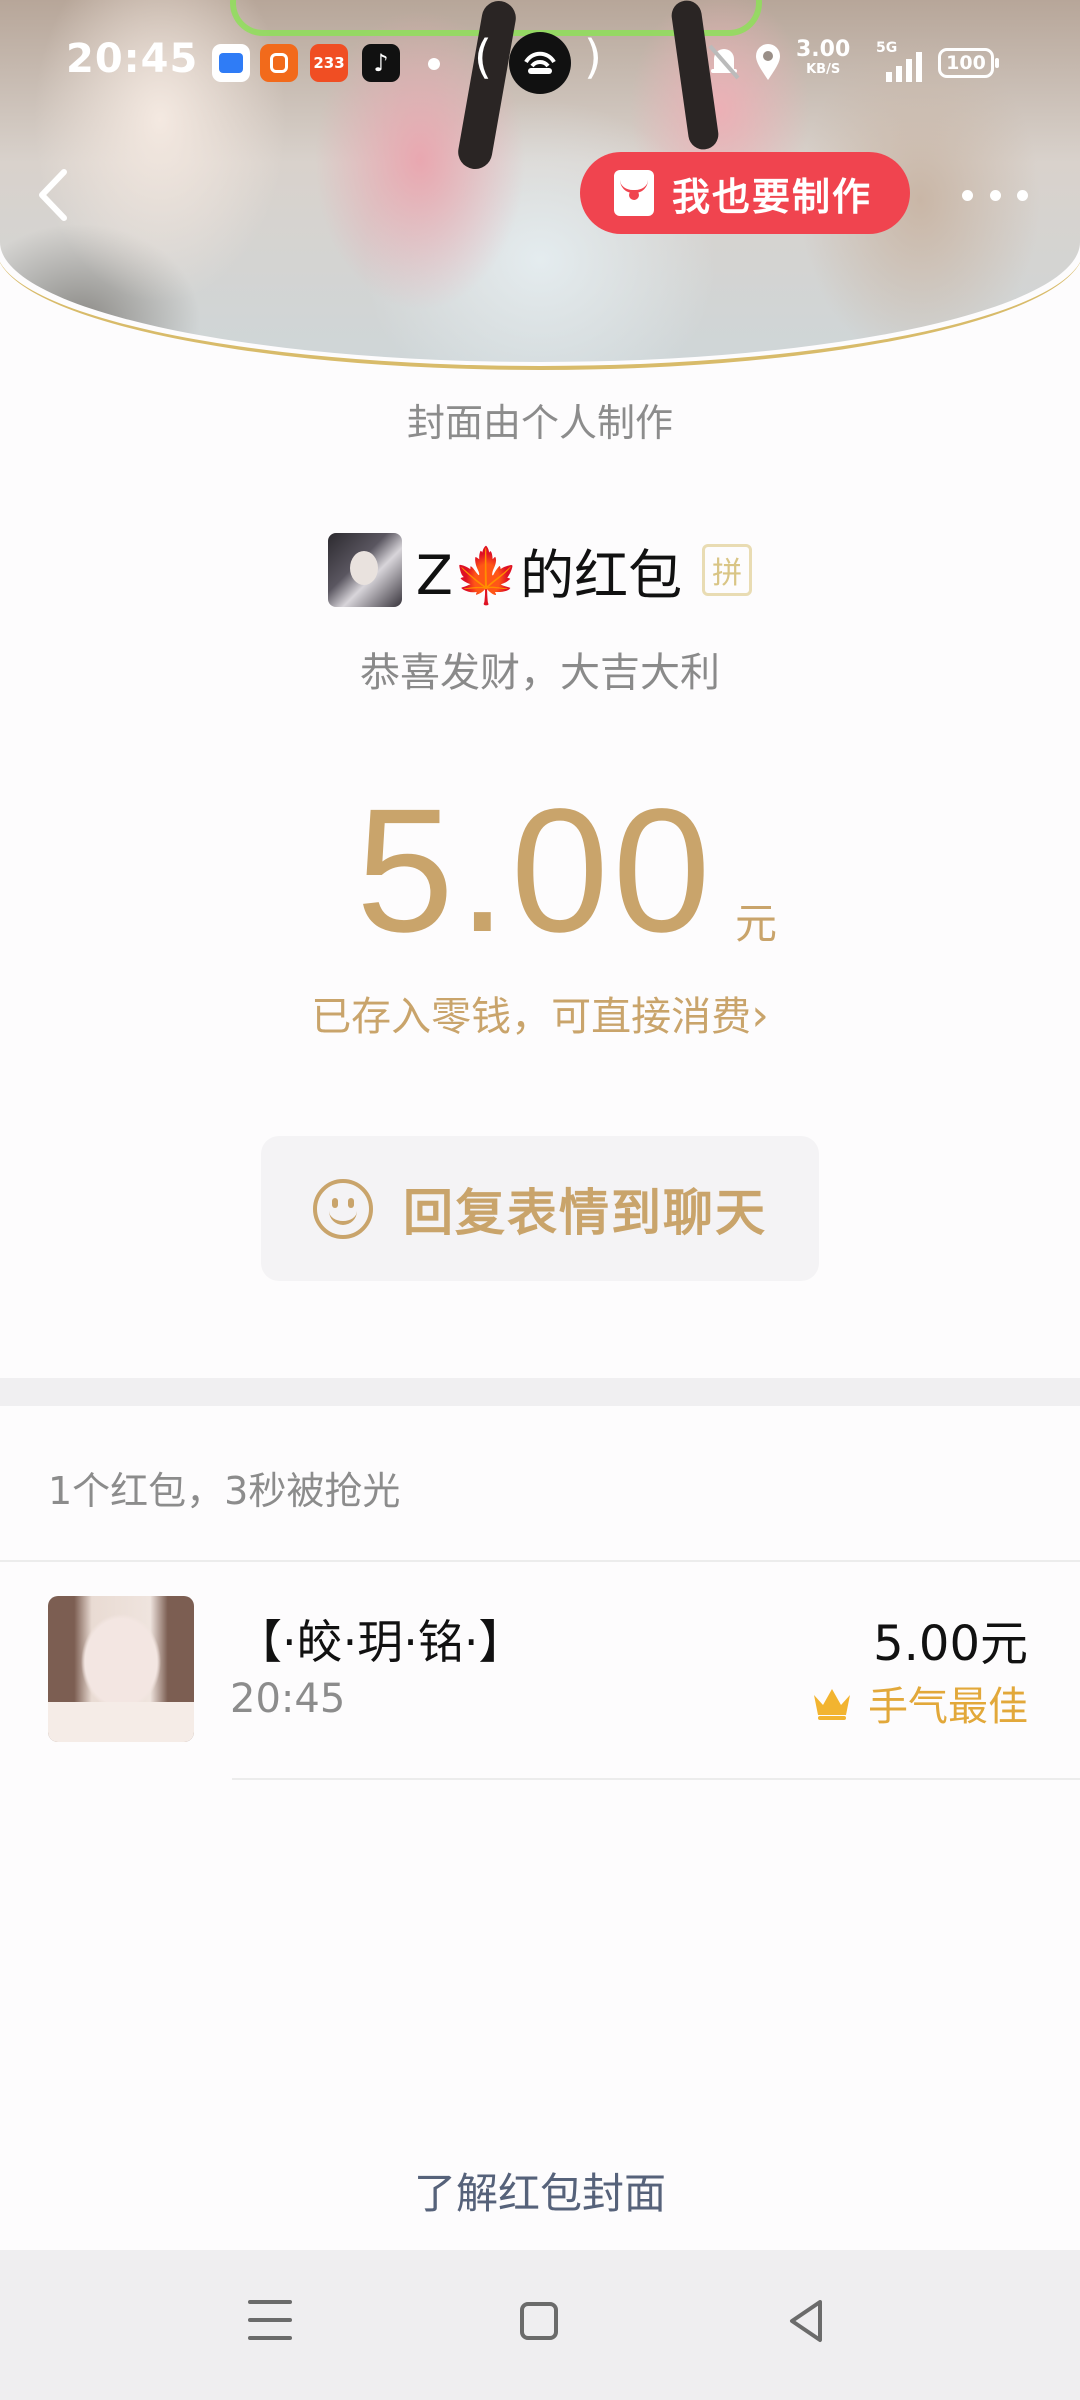 Image resolution: width=1080 pixels, height=2400 pixels. What do you see at coordinates (540, 2190) in the screenshot?
I see `learn-cover-link: 了解红包封面` at bounding box center [540, 2190].